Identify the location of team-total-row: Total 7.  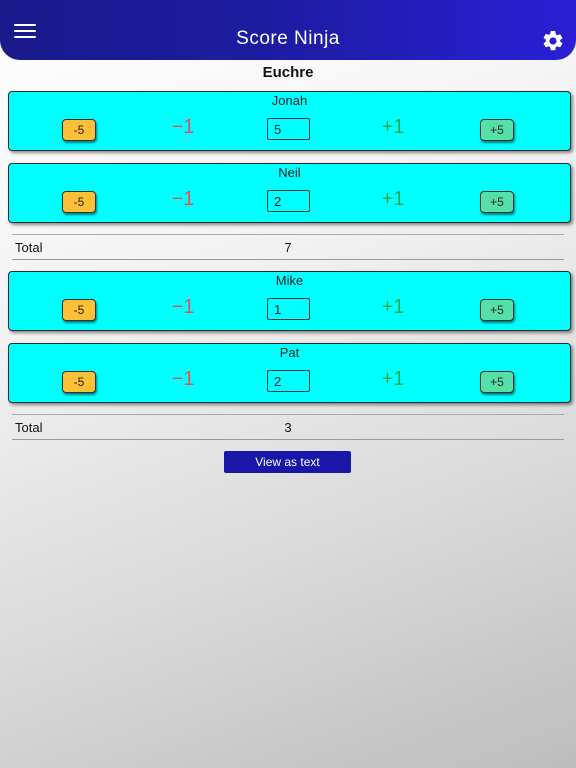
(288, 247).